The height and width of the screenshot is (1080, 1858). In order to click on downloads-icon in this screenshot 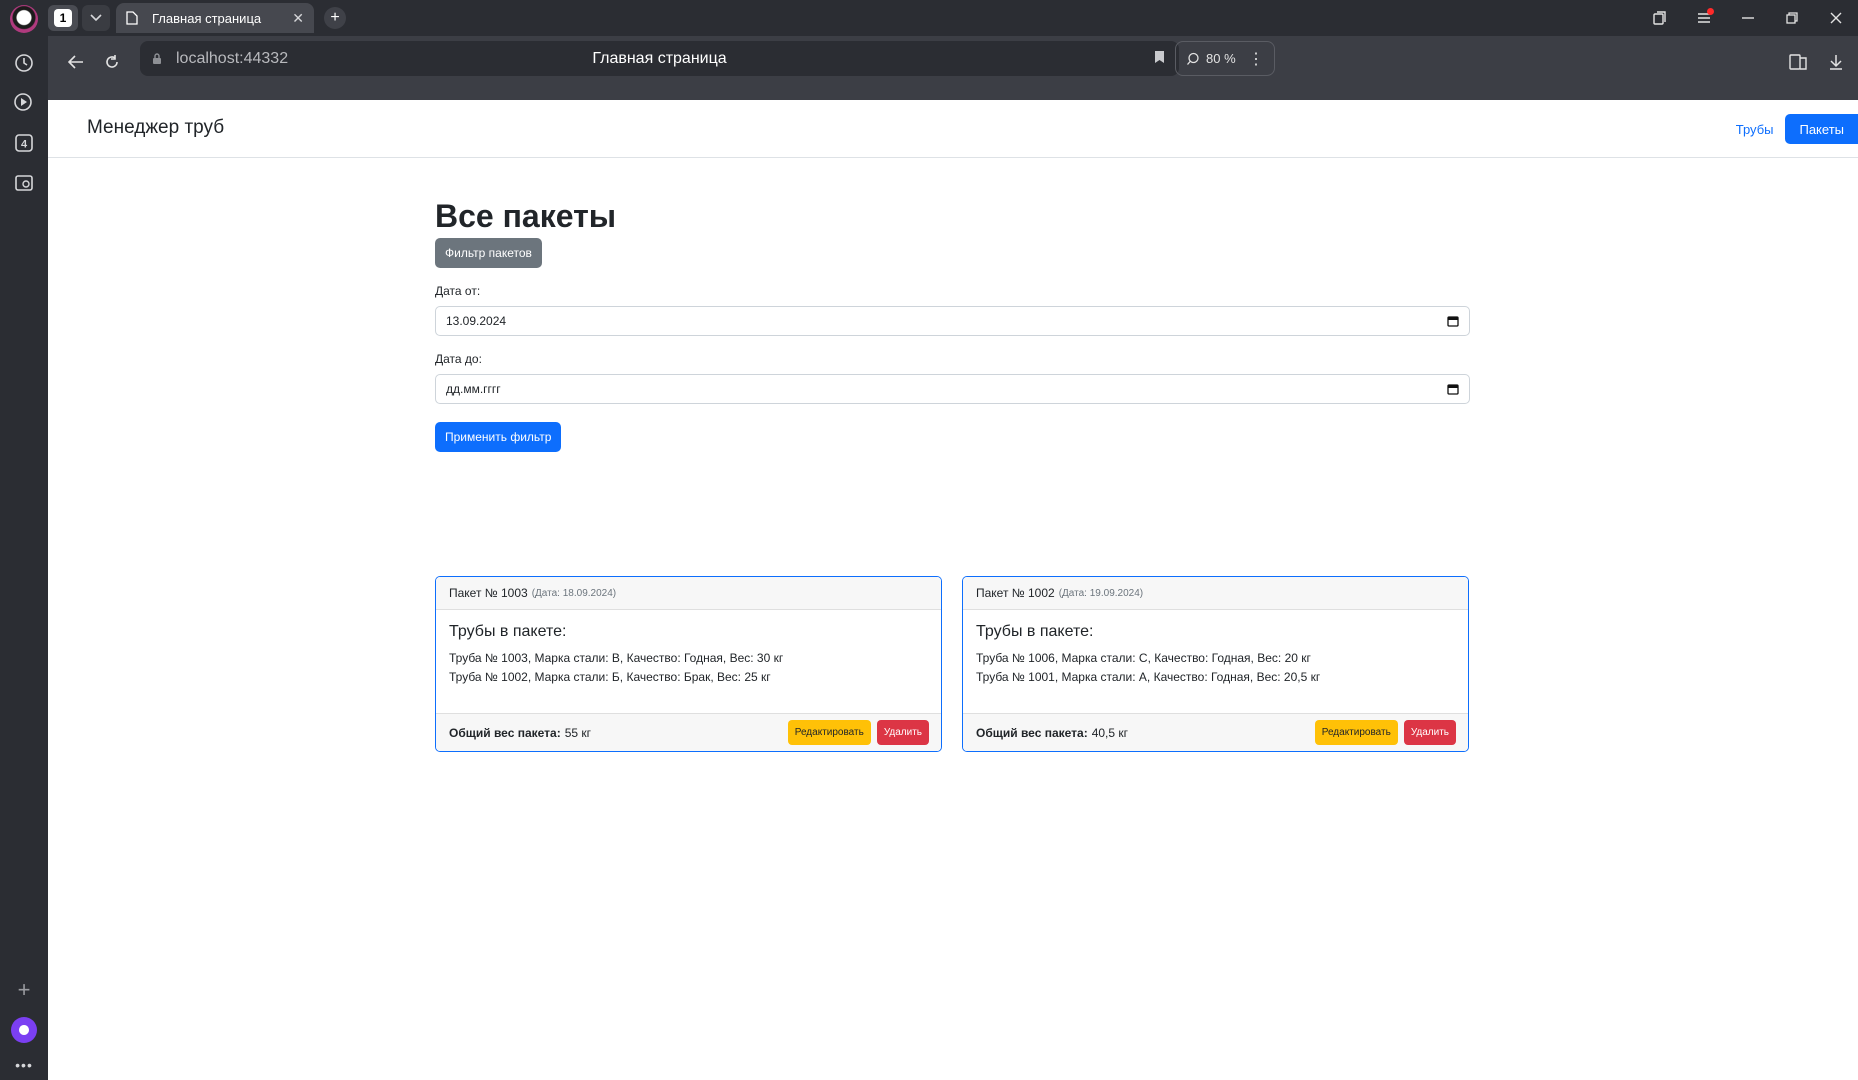, I will do `click(1836, 62)`.